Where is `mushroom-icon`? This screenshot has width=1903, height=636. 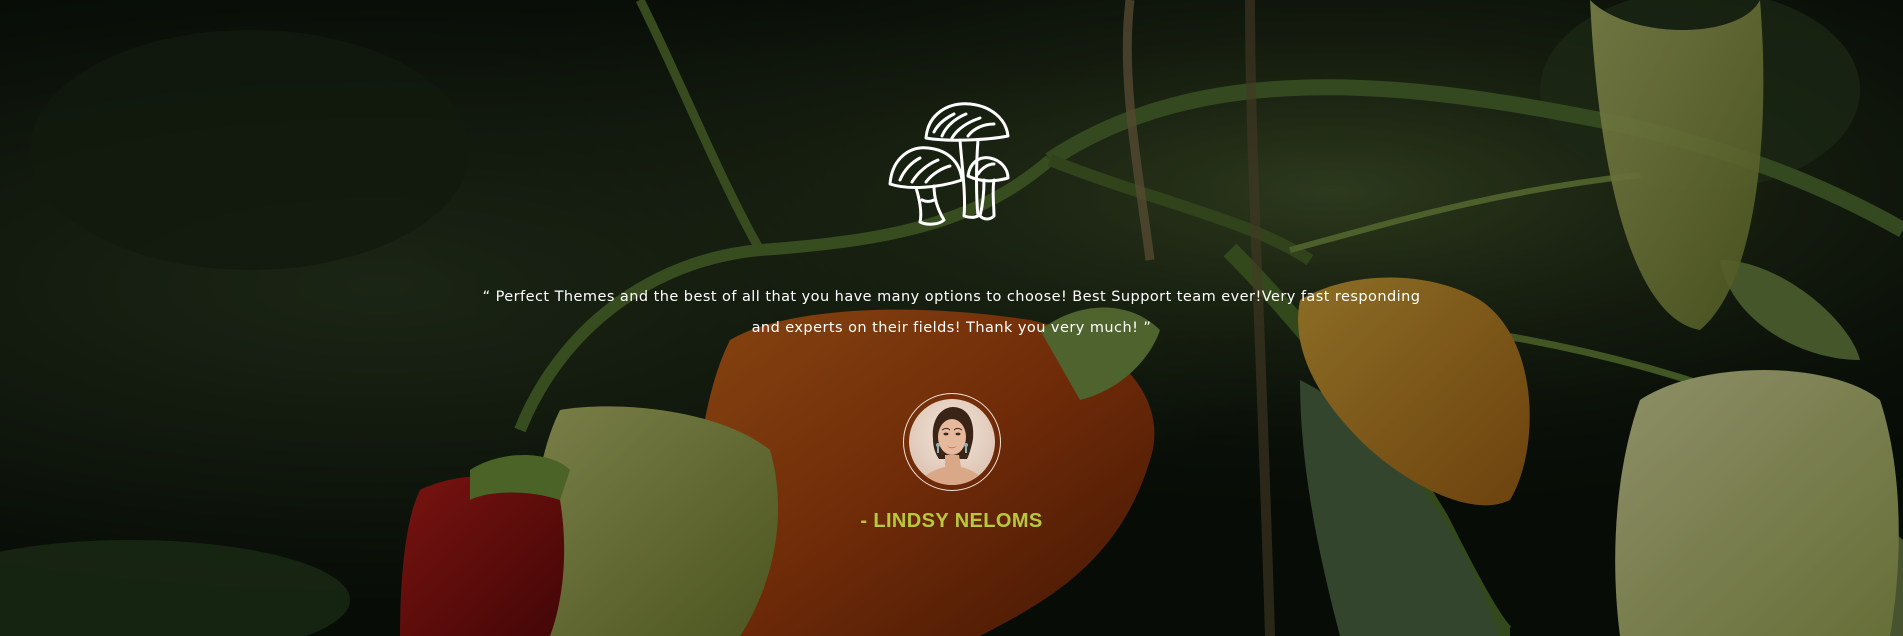
mushroom-icon is located at coordinates (953, 161).